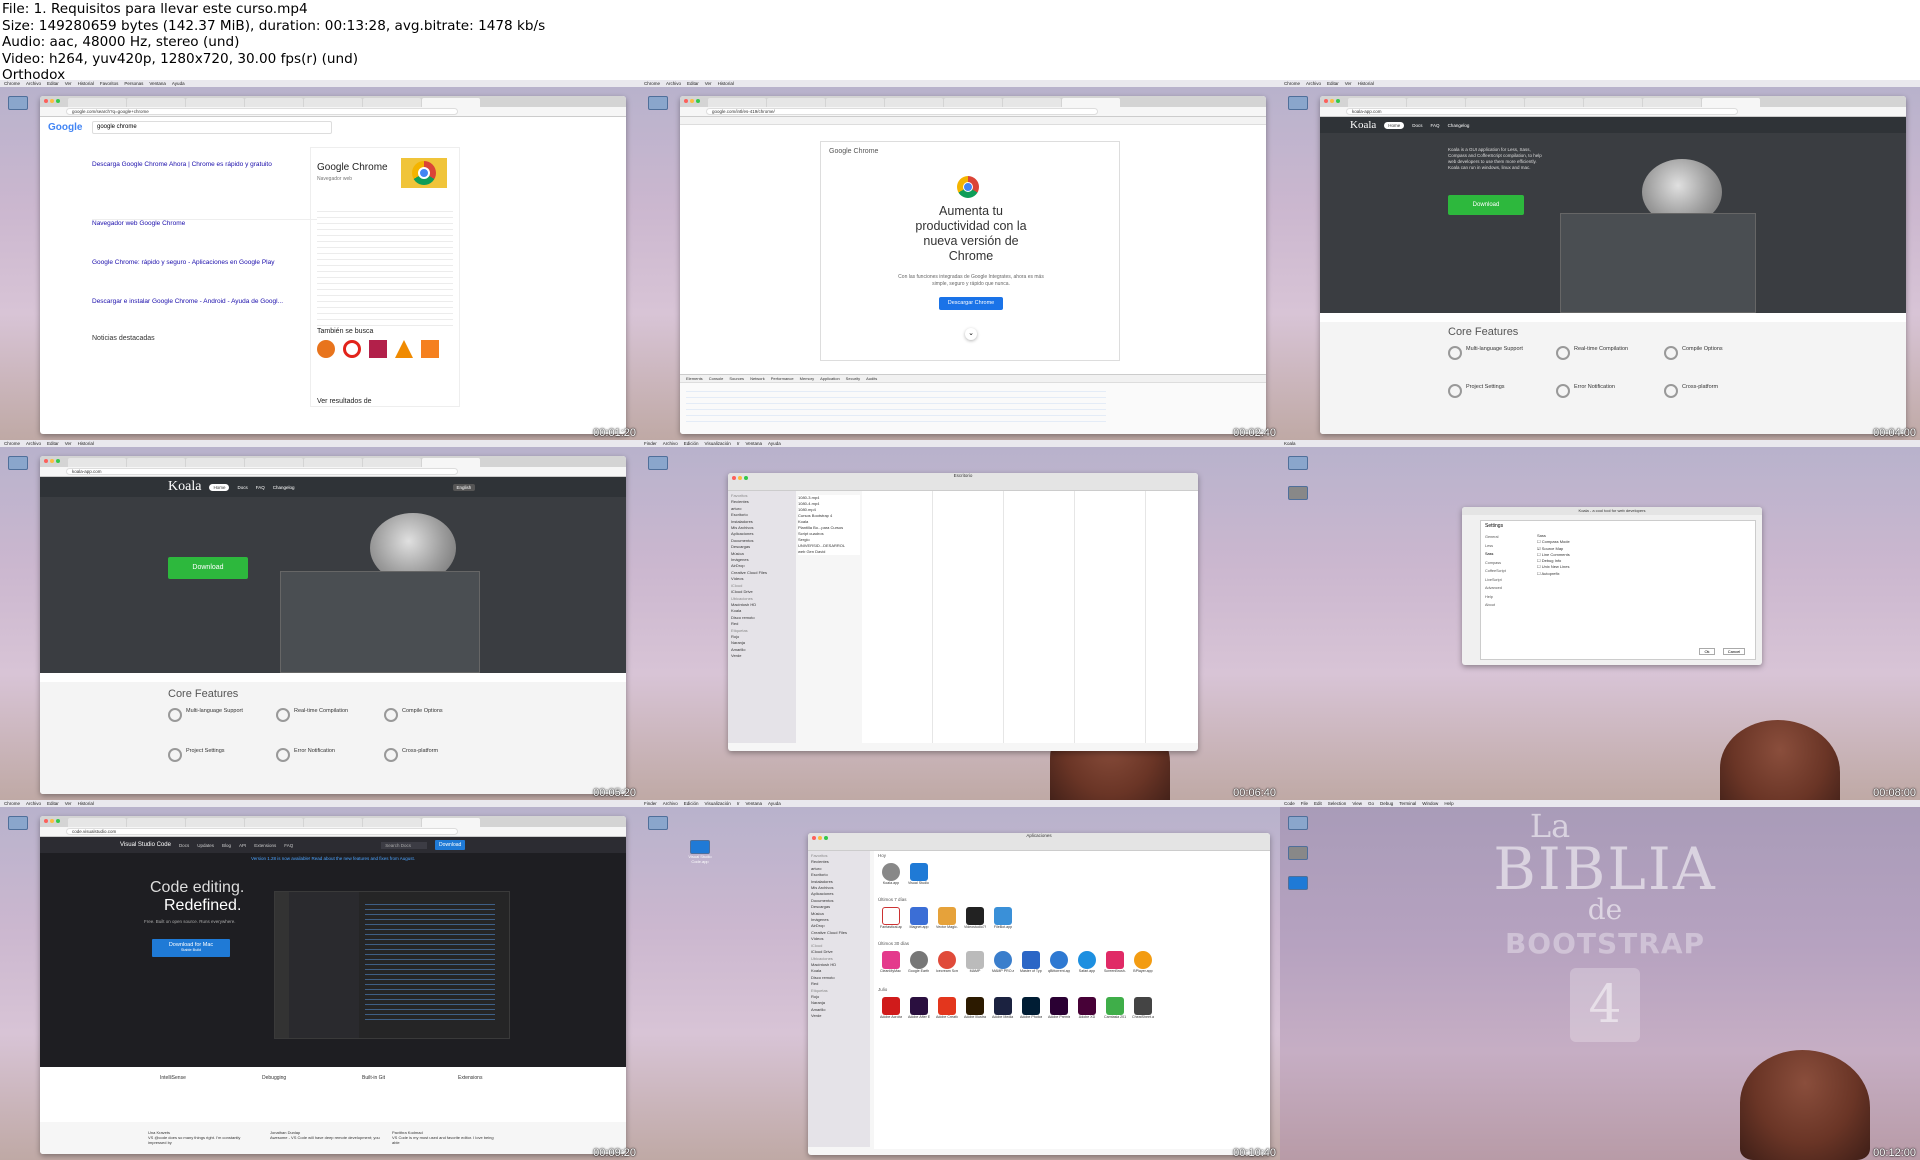 The image size is (1920, 1160). I want to click on feature-intellisense: IntelliSense, so click(173, 1078).